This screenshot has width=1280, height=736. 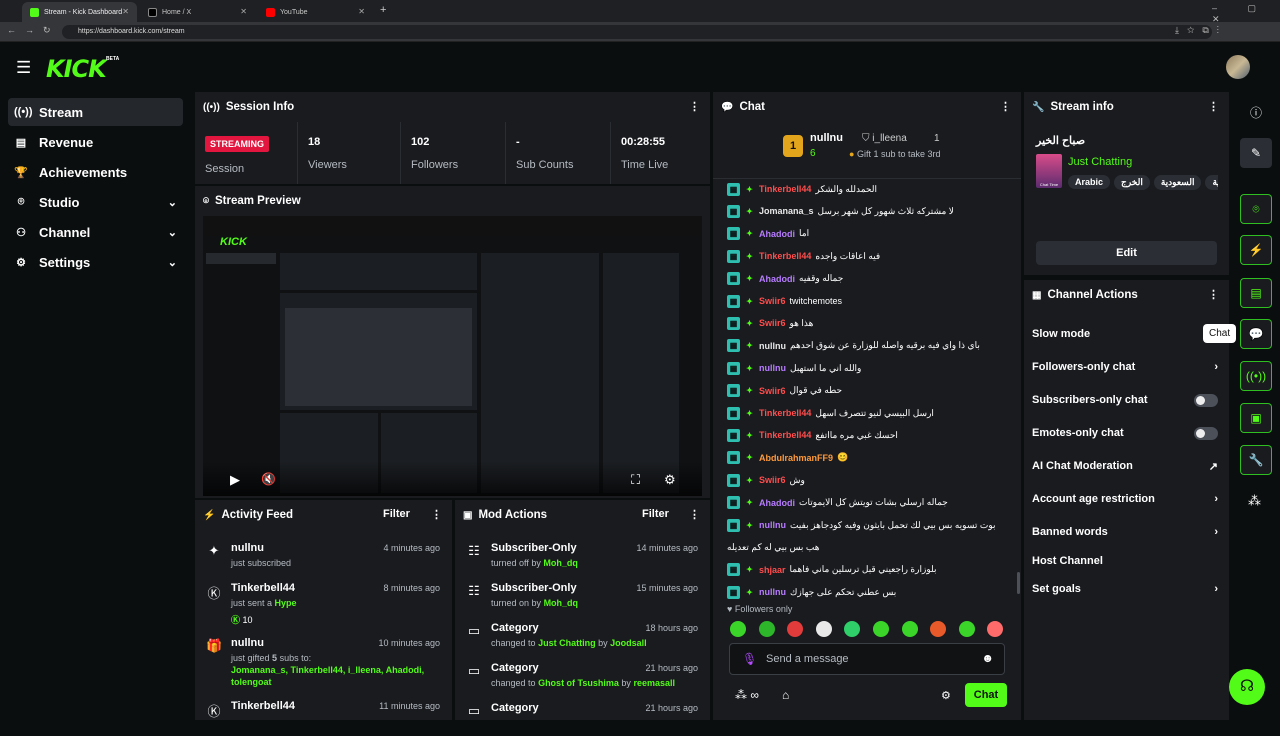 I want to click on sidebar-item-achievements: 🏆 Achievements, so click(x=95, y=172).